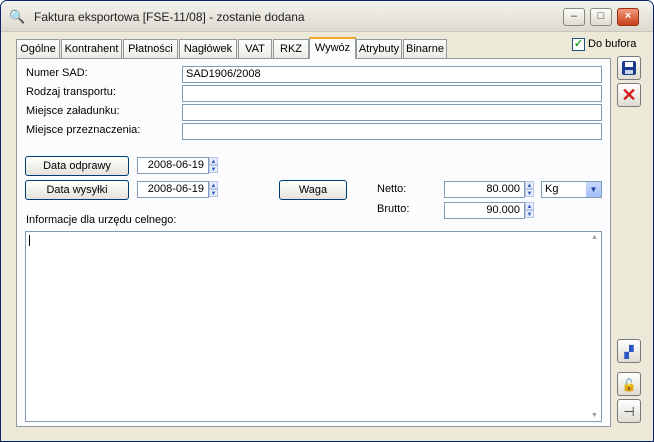 Image resolution: width=654 pixels, height=442 pixels. I want to click on lock-icon: 🔓, so click(629, 385).